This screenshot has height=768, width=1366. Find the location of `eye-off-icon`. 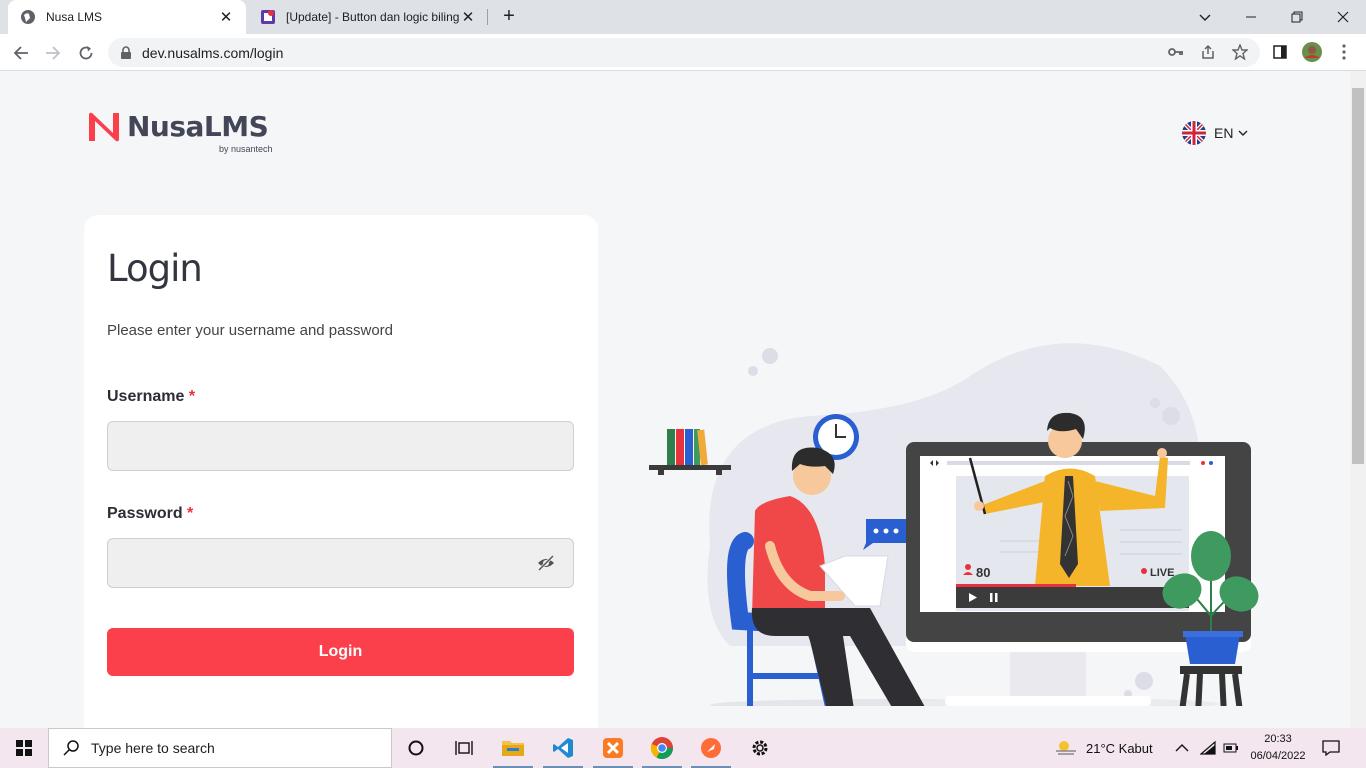

eye-off-icon is located at coordinates (546, 563).